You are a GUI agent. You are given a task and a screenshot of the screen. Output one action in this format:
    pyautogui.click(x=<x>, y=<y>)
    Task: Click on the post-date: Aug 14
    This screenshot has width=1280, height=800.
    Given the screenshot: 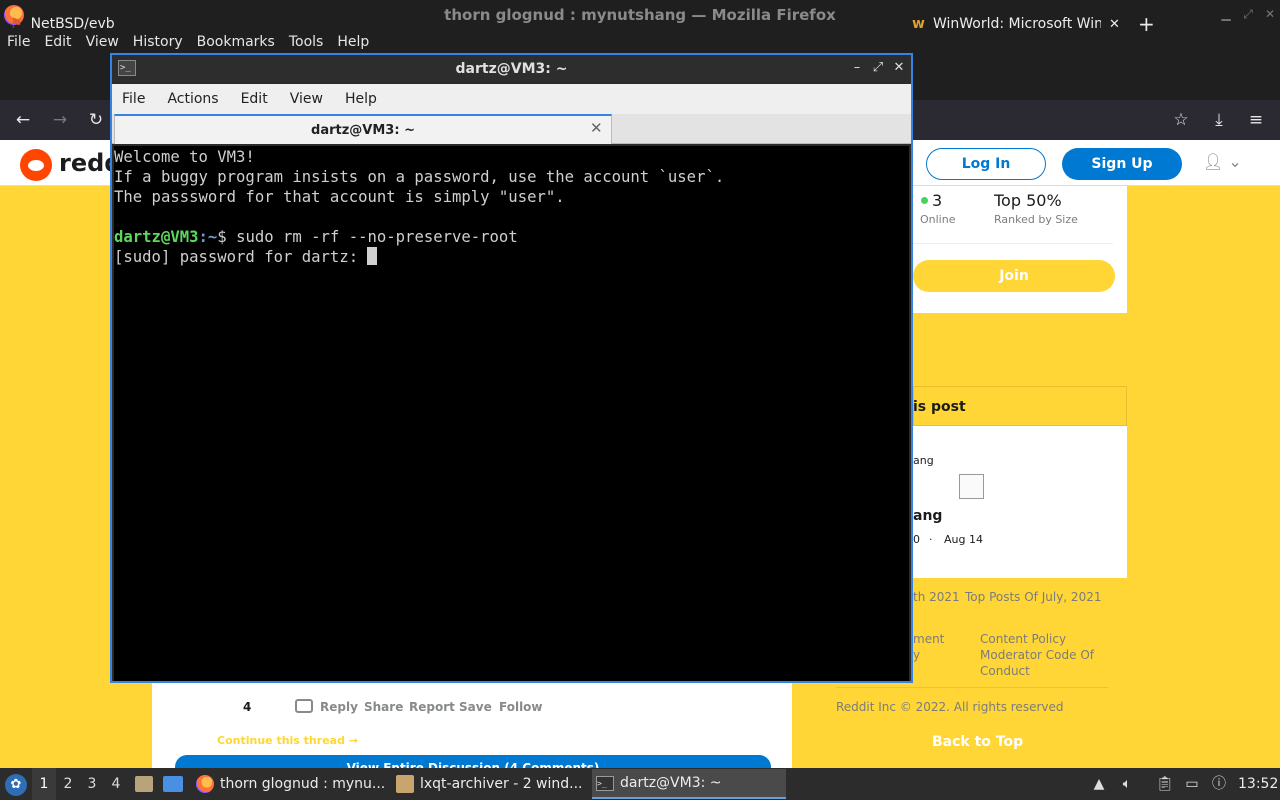 What is the action you would take?
    pyautogui.click(x=963, y=539)
    